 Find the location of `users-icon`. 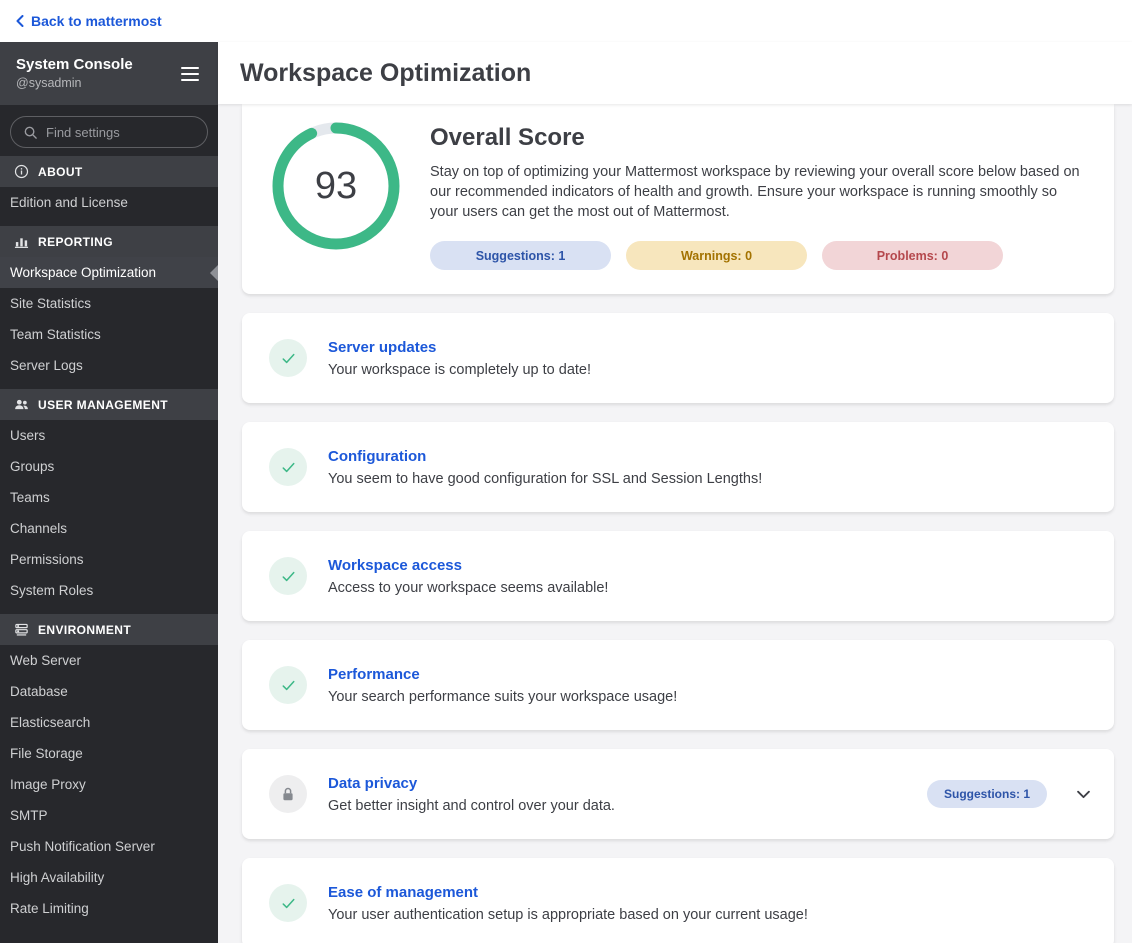

users-icon is located at coordinates (21, 404).